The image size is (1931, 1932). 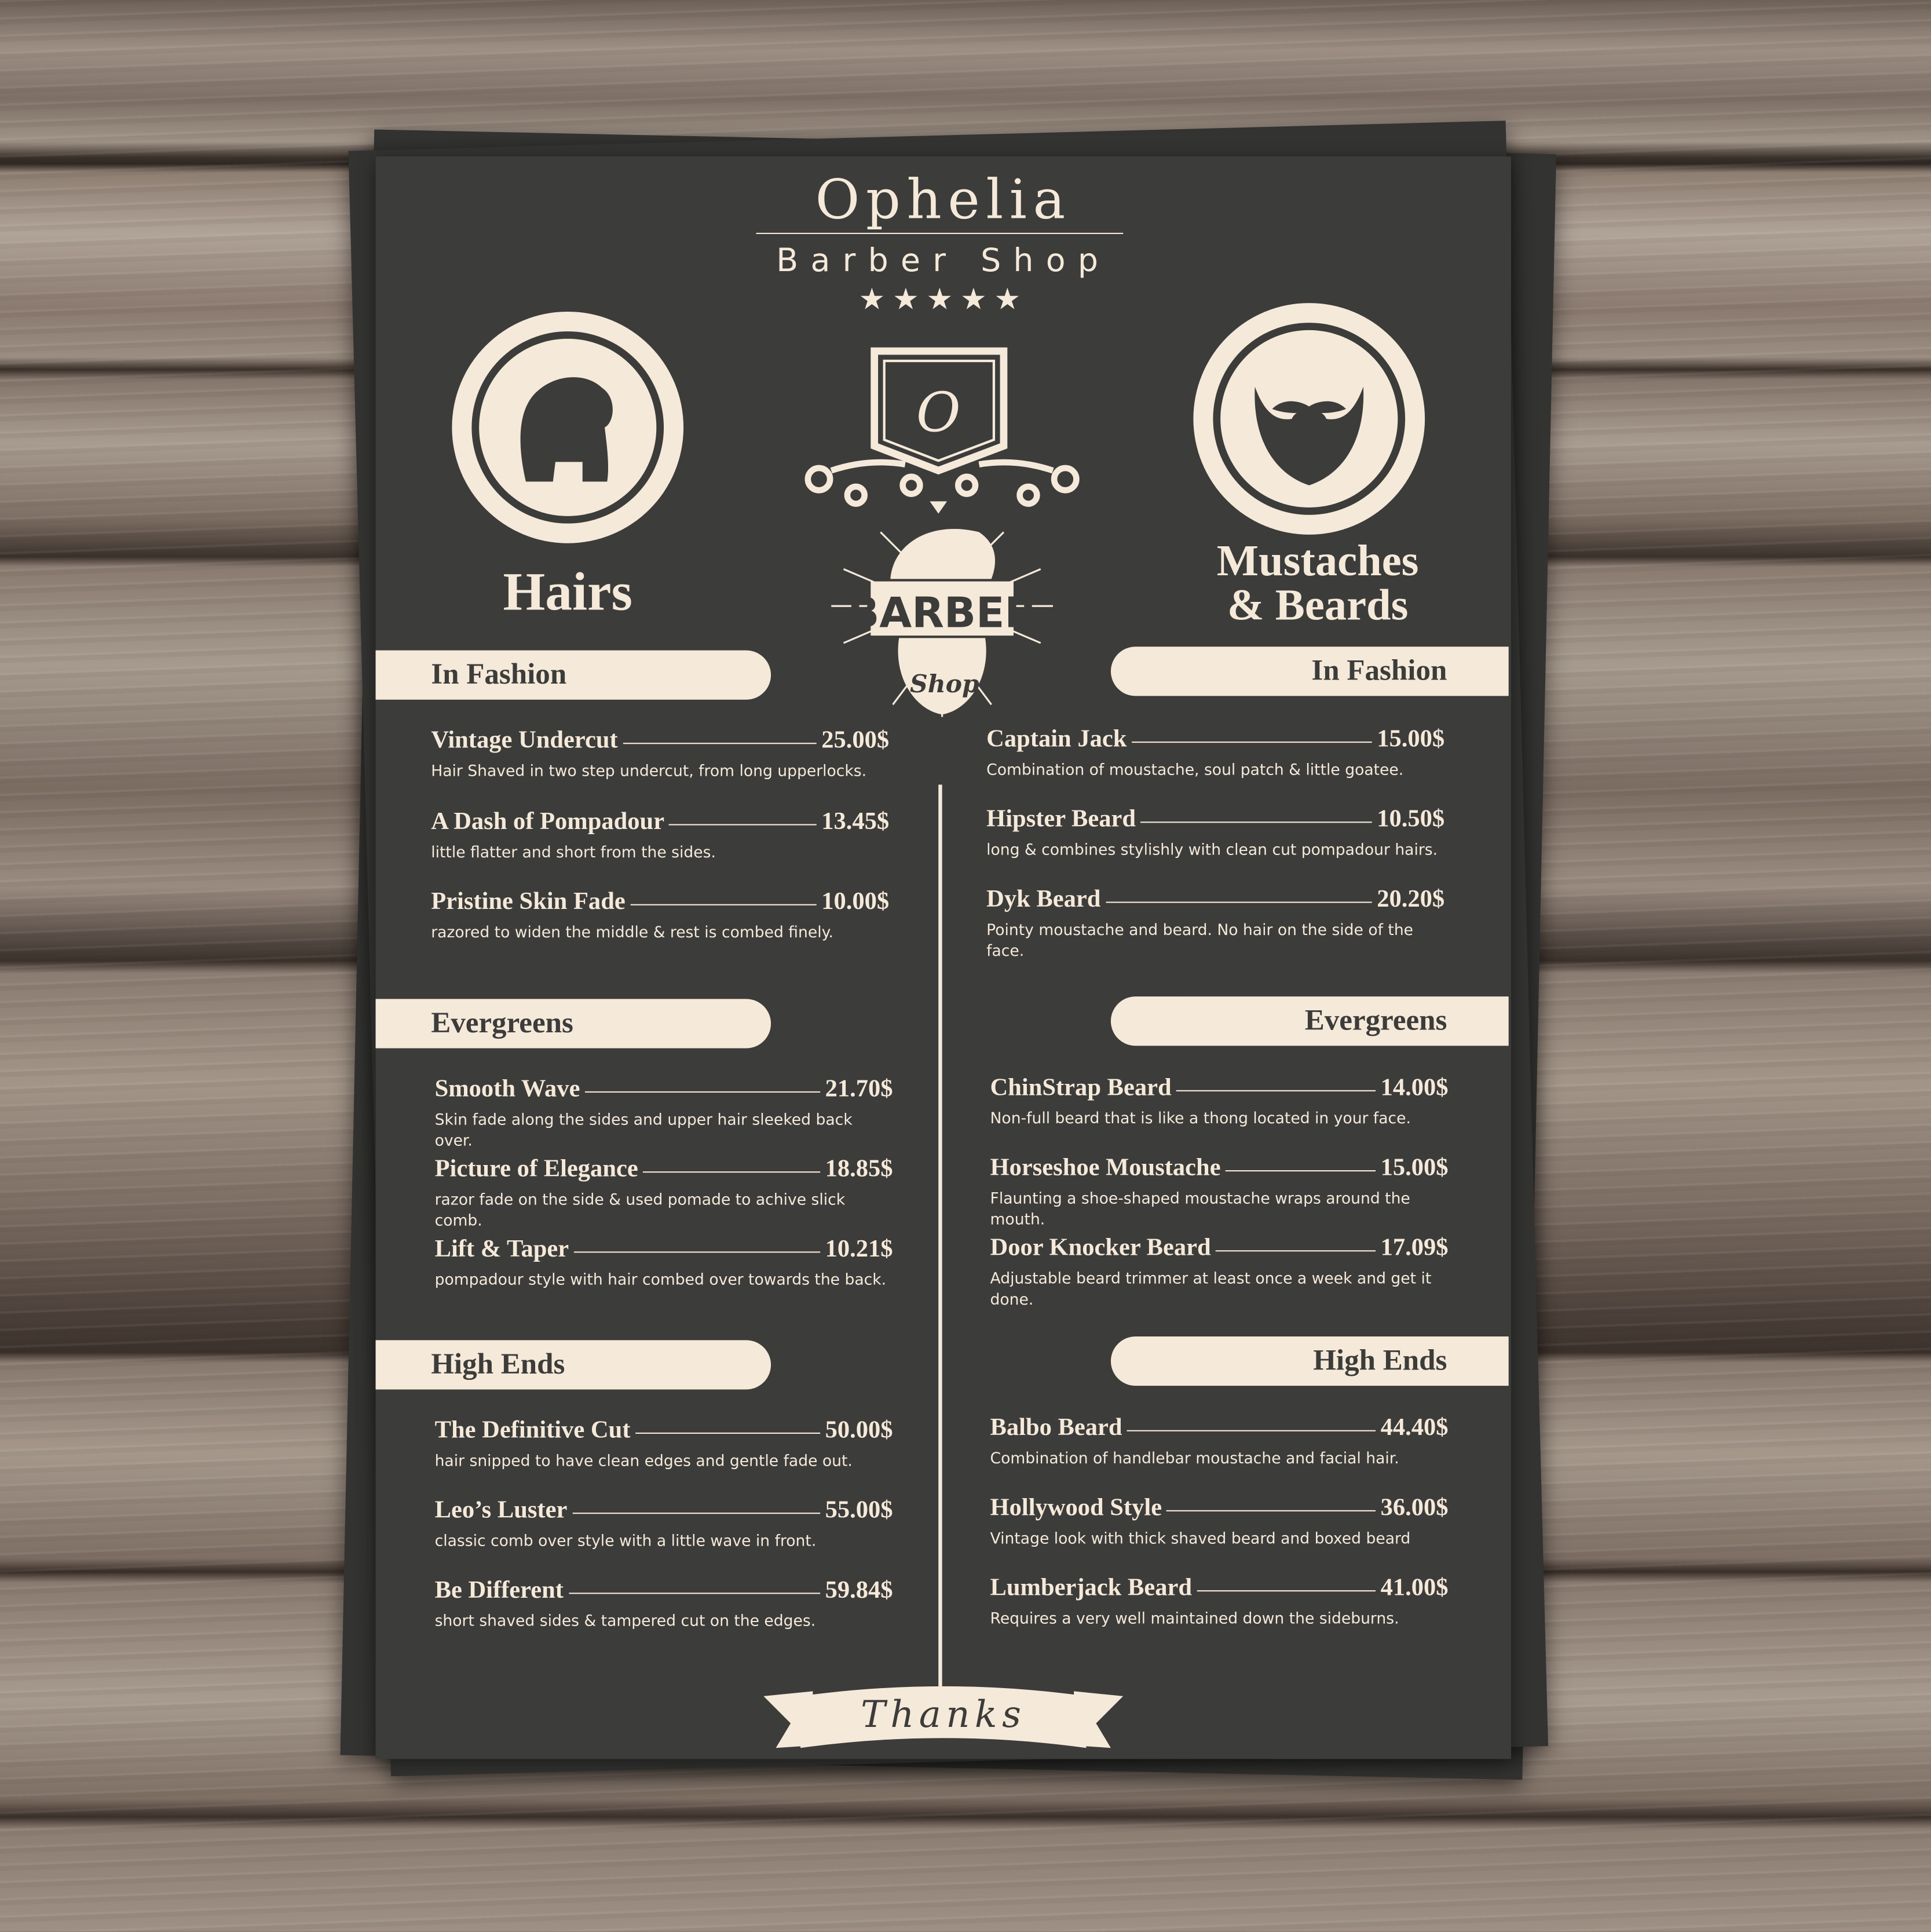 I want to click on logo-shop-text: Shop, so click(x=945, y=685).